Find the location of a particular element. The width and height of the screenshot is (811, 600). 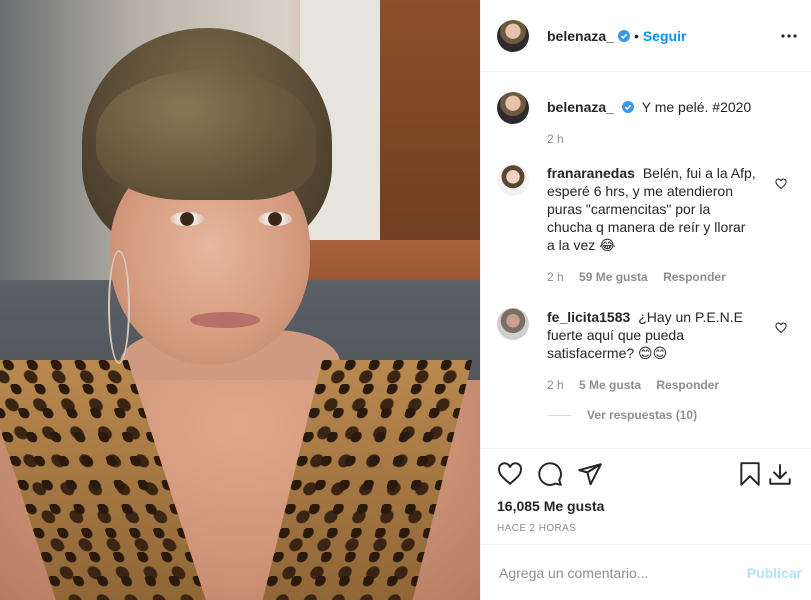

comment-input is located at coordinates (614, 572).